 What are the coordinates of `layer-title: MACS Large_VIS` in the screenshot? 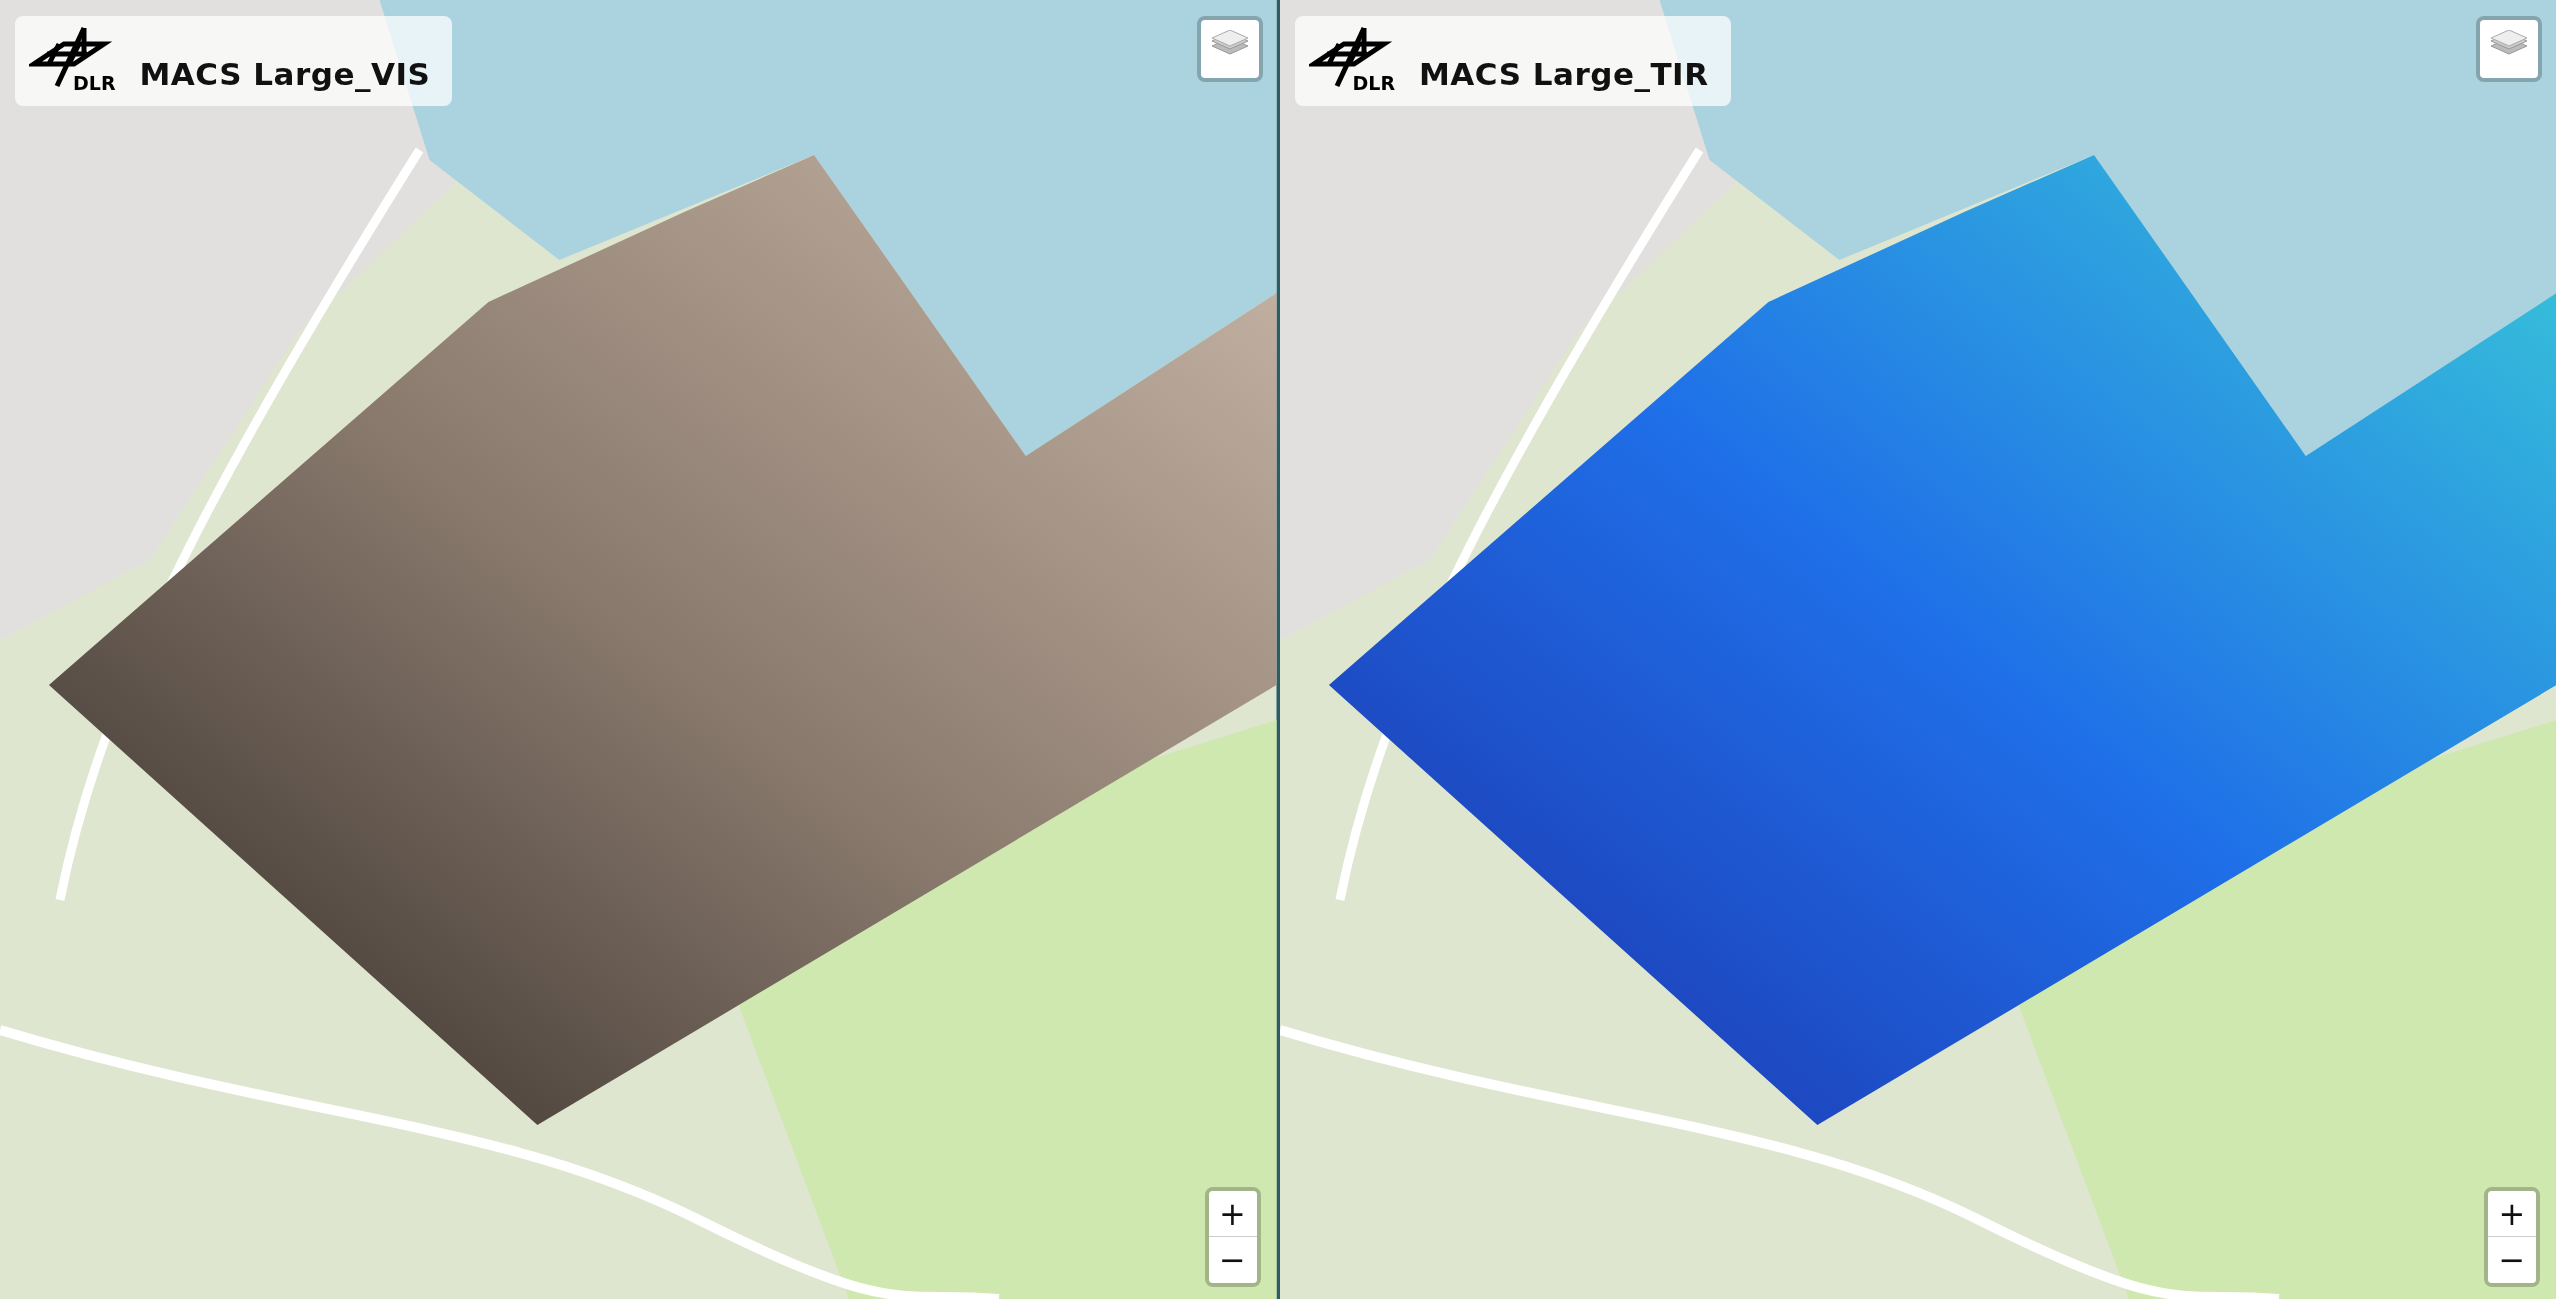 It's located at (285, 75).